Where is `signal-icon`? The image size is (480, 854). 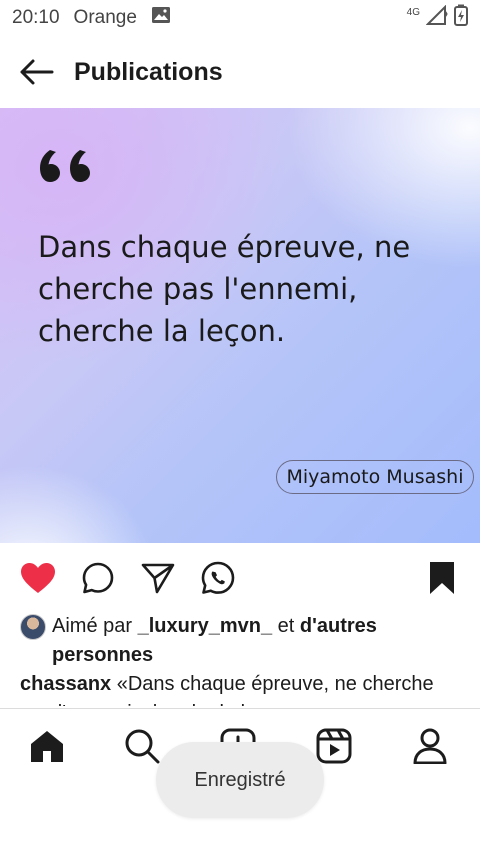
signal-icon is located at coordinates (436, 17).